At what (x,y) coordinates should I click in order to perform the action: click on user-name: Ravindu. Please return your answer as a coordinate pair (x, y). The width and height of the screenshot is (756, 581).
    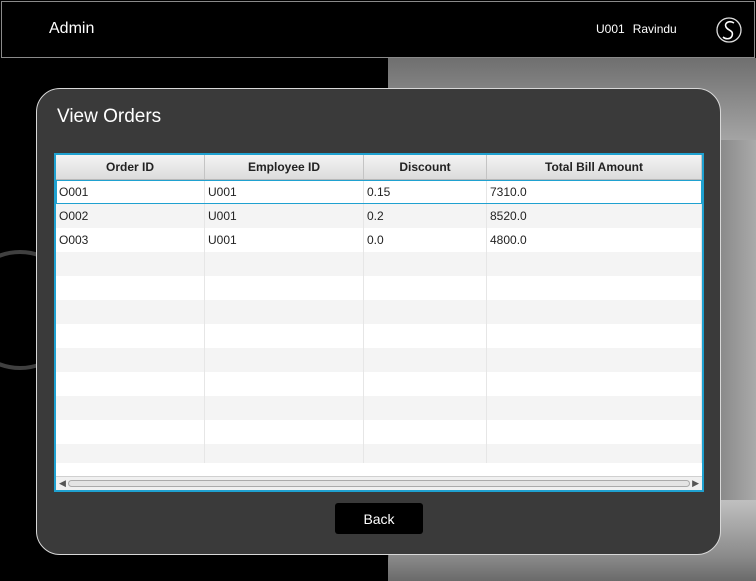
    Looking at the image, I should click on (654, 29).